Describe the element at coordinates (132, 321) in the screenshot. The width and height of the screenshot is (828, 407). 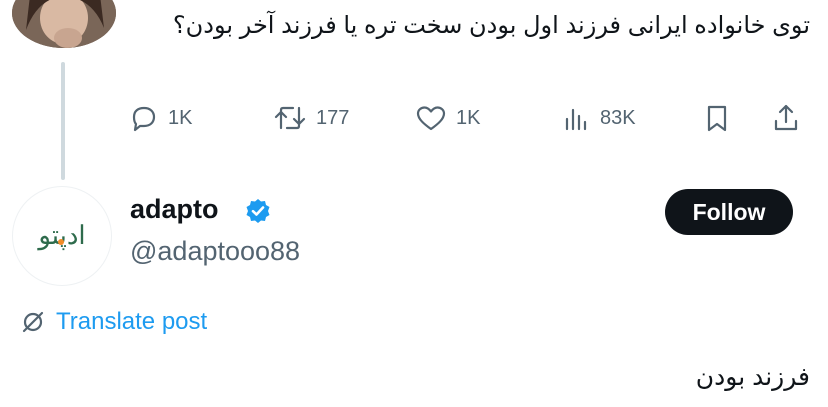
I see `translate-label: Translate post` at that location.